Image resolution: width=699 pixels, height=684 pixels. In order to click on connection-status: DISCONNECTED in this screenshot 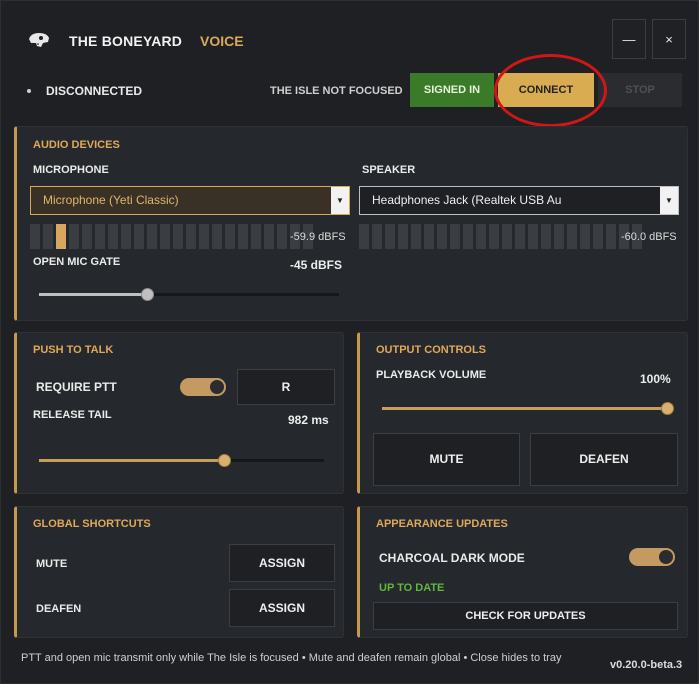, I will do `click(94, 91)`.